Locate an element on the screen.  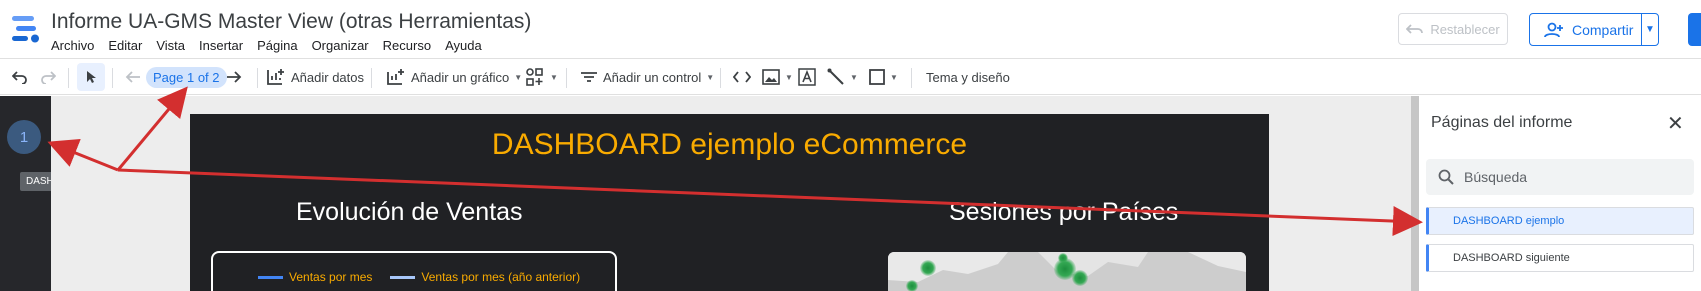
legend-item: Ventas por mes (año anterior) is located at coordinates (485, 277).